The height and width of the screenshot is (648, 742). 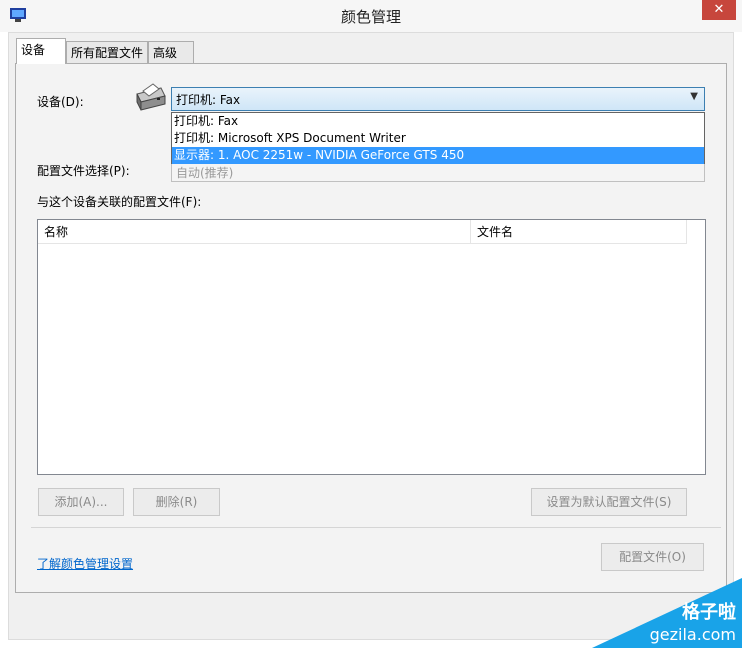 What do you see at coordinates (83, 171) in the screenshot?
I see `profile-selection-label: 配置文件选择(P):` at bounding box center [83, 171].